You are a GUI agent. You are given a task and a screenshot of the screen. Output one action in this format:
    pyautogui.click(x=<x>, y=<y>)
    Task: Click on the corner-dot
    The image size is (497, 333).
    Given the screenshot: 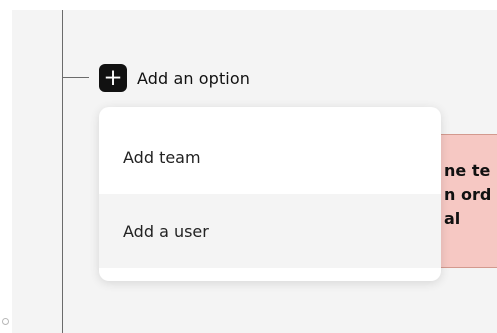 What is the action you would take?
    pyautogui.click(x=5, y=321)
    